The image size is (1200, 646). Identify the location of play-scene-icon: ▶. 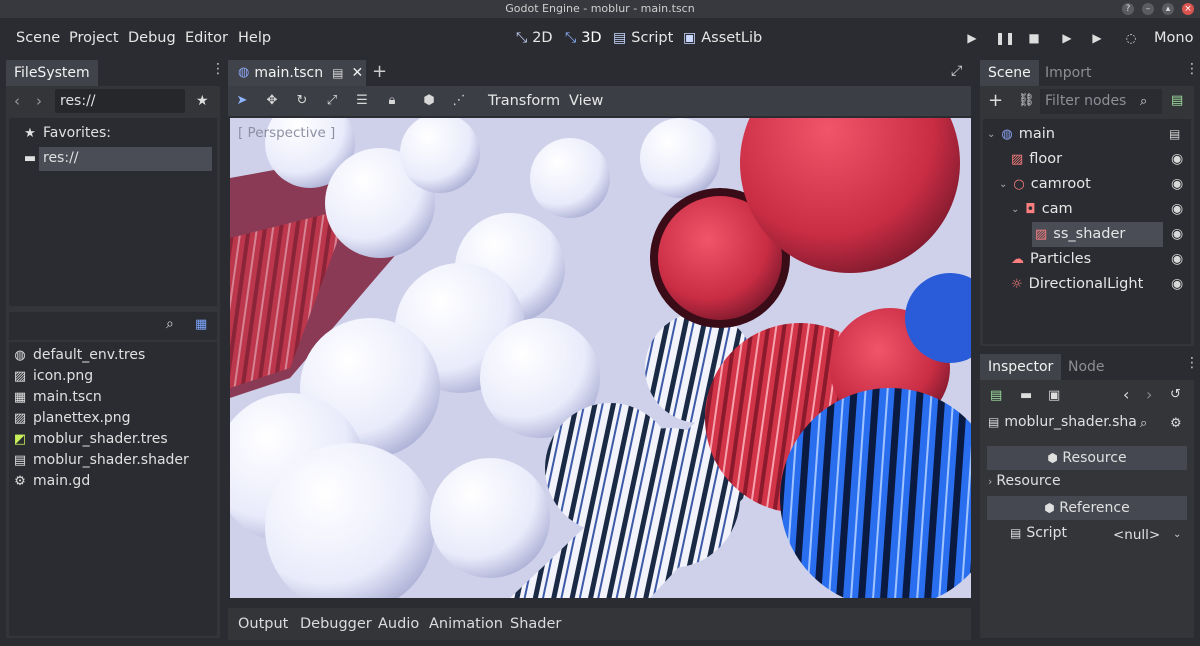
(1067, 38).